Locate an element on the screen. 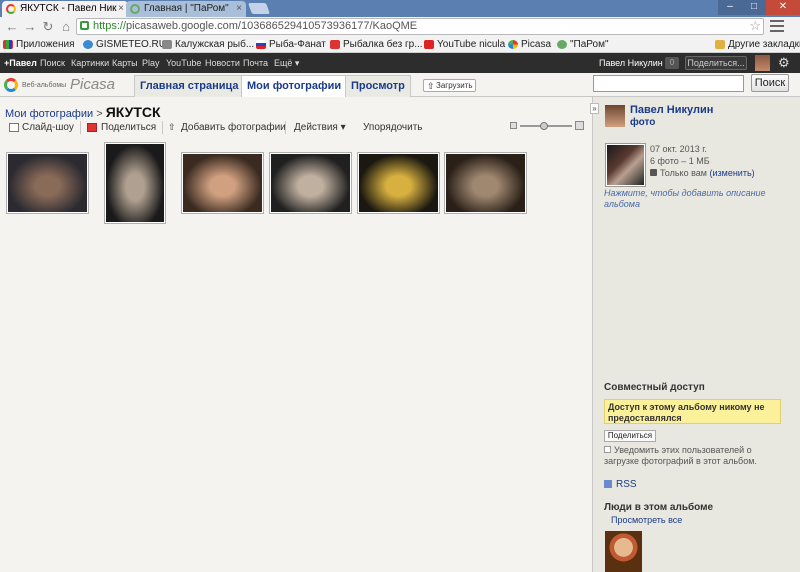 This screenshot has width=800, height=572. album-cover is located at coordinates (625, 165).